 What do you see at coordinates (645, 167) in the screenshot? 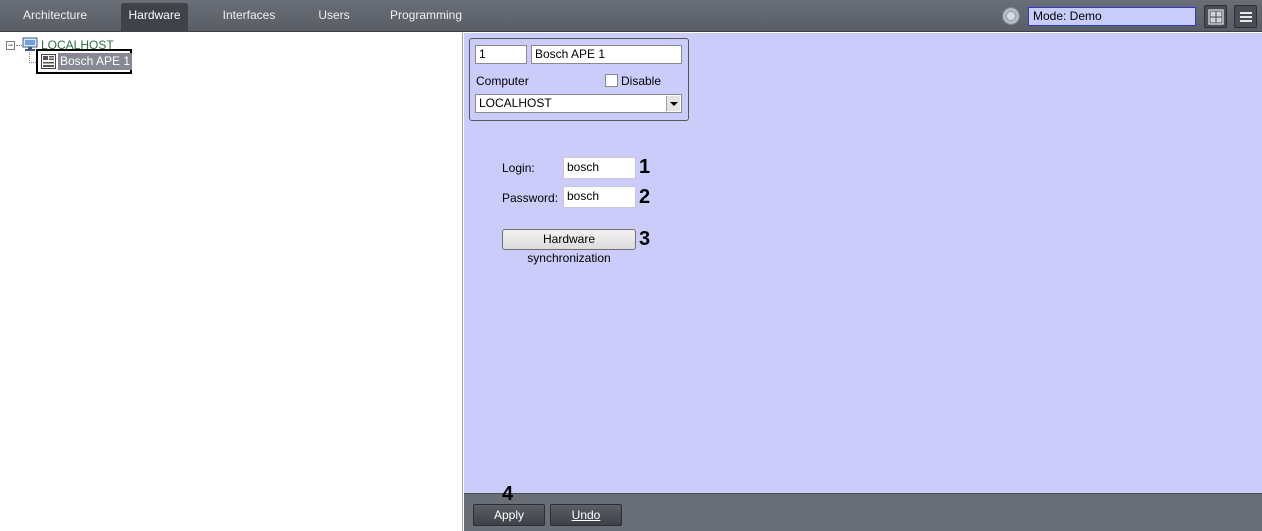
I see `callout-1: 1` at bounding box center [645, 167].